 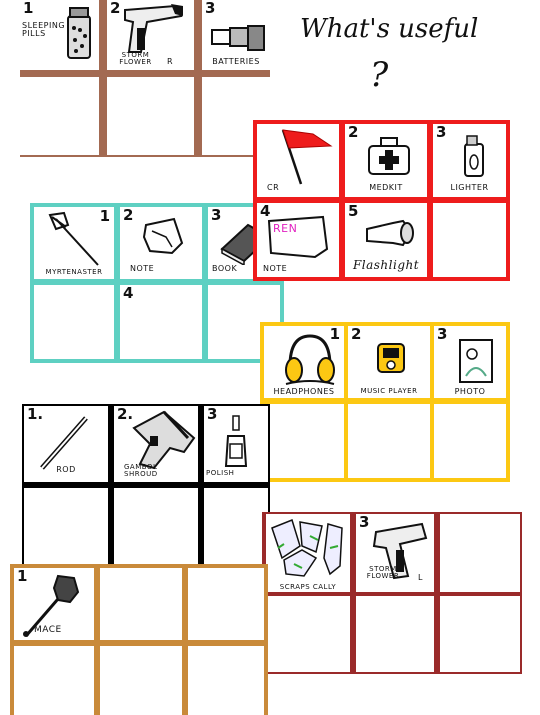 I want to click on slot-side-marker: R, so click(x=170, y=61).